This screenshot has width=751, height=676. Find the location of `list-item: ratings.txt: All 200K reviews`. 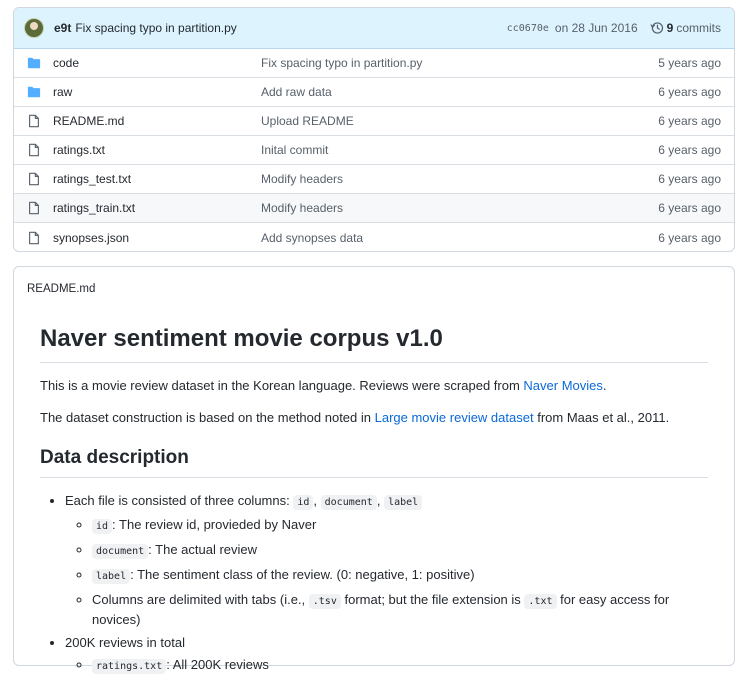

list-item: ratings.txt: All 200K reviews is located at coordinates (400, 666).